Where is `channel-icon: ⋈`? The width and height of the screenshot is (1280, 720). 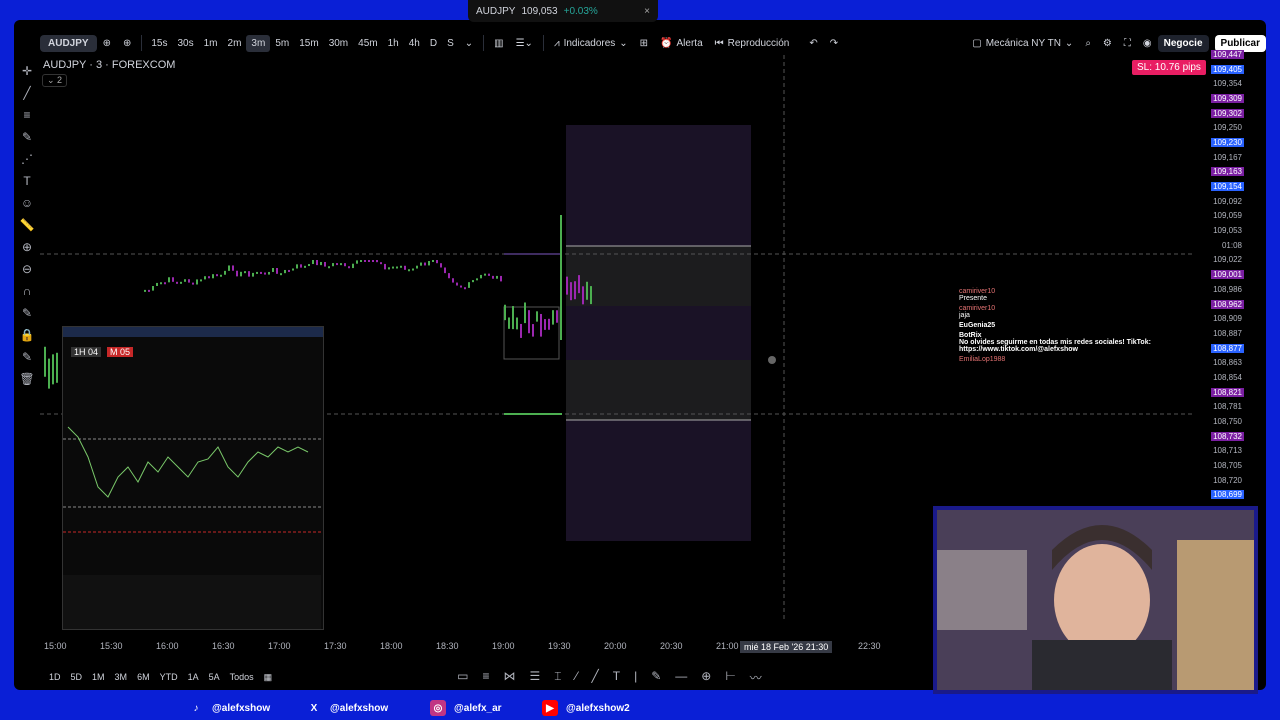
channel-icon: ⋈ is located at coordinates (510, 677).